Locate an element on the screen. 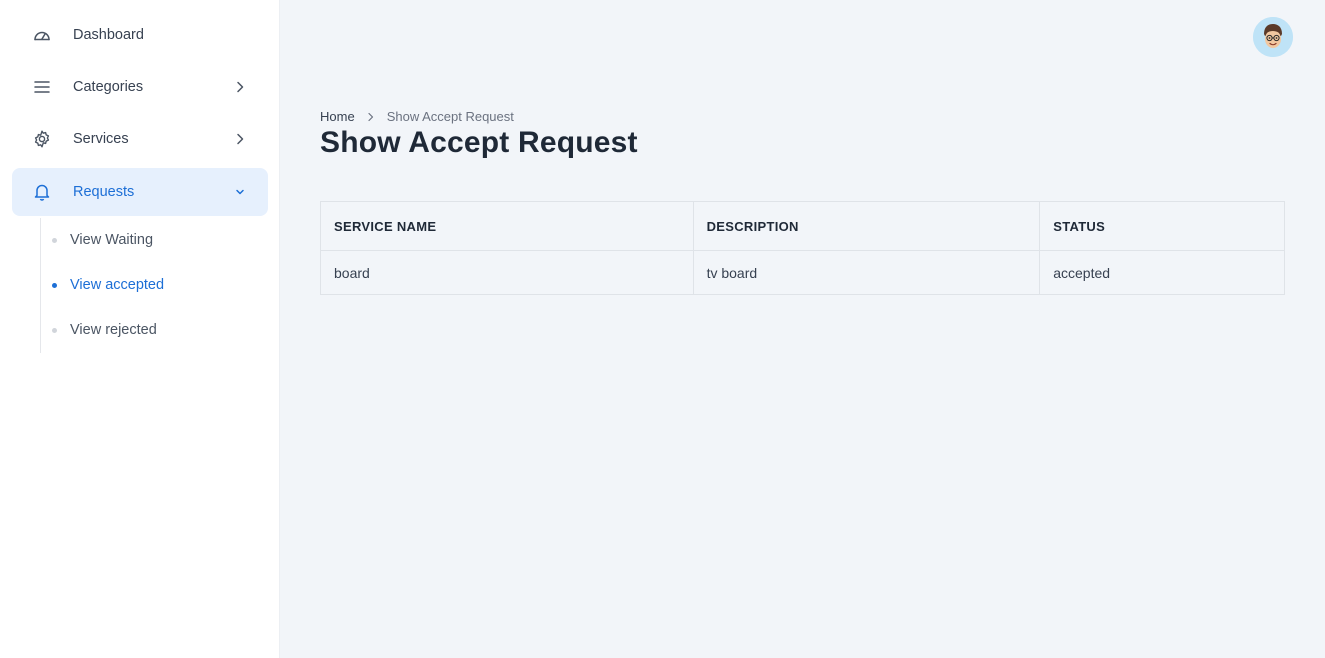  column-header-service-name: SERVICE NAME is located at coordinates (507, 226).